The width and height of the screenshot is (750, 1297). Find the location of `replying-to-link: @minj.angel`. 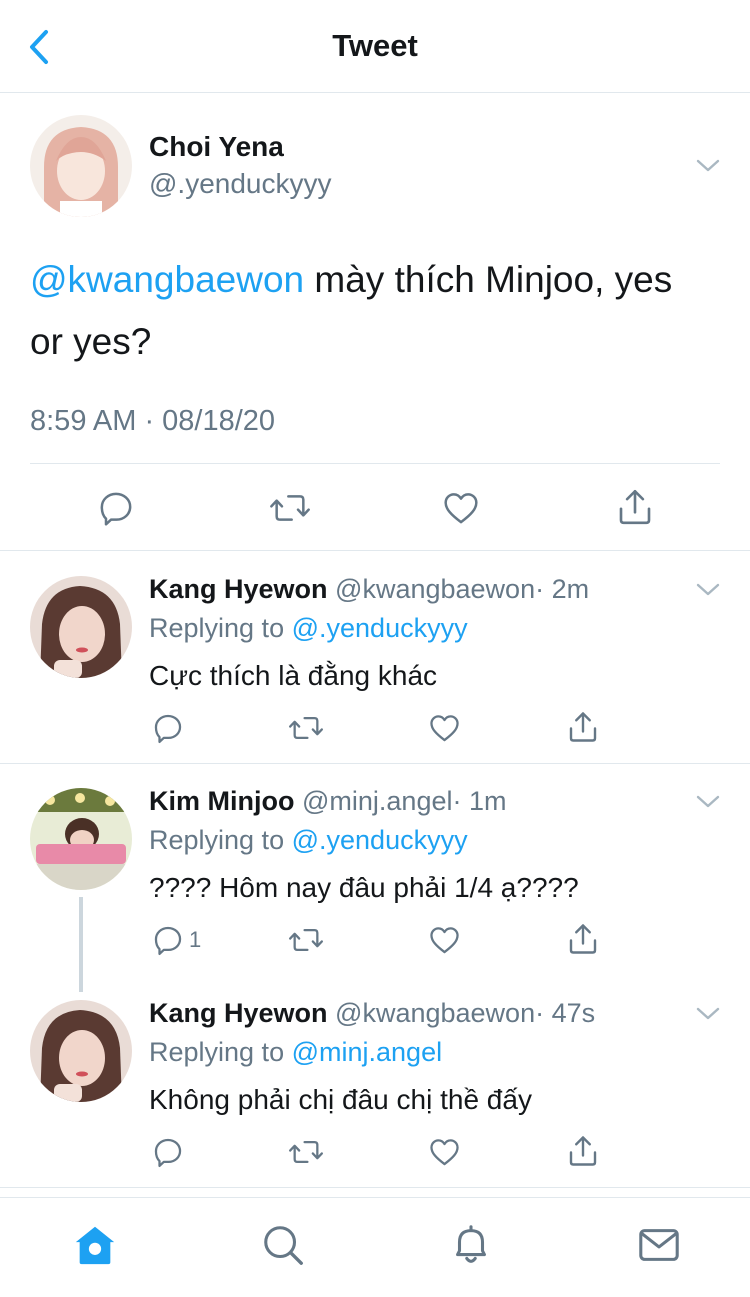

replying-to-link: @minj.angel is located at coordinates (367, 1052).